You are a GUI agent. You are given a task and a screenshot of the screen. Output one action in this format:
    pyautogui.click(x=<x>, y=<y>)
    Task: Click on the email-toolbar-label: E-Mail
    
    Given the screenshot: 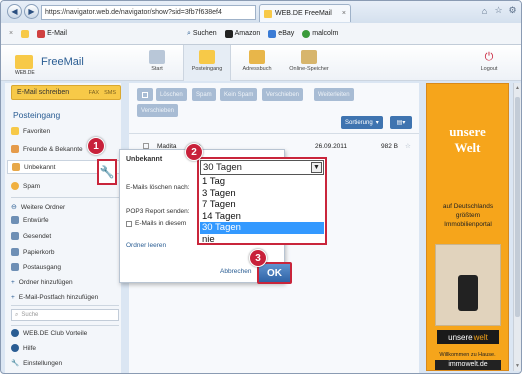 What is the action you would take?
    pyautogui.click(x=57, y=33)
    